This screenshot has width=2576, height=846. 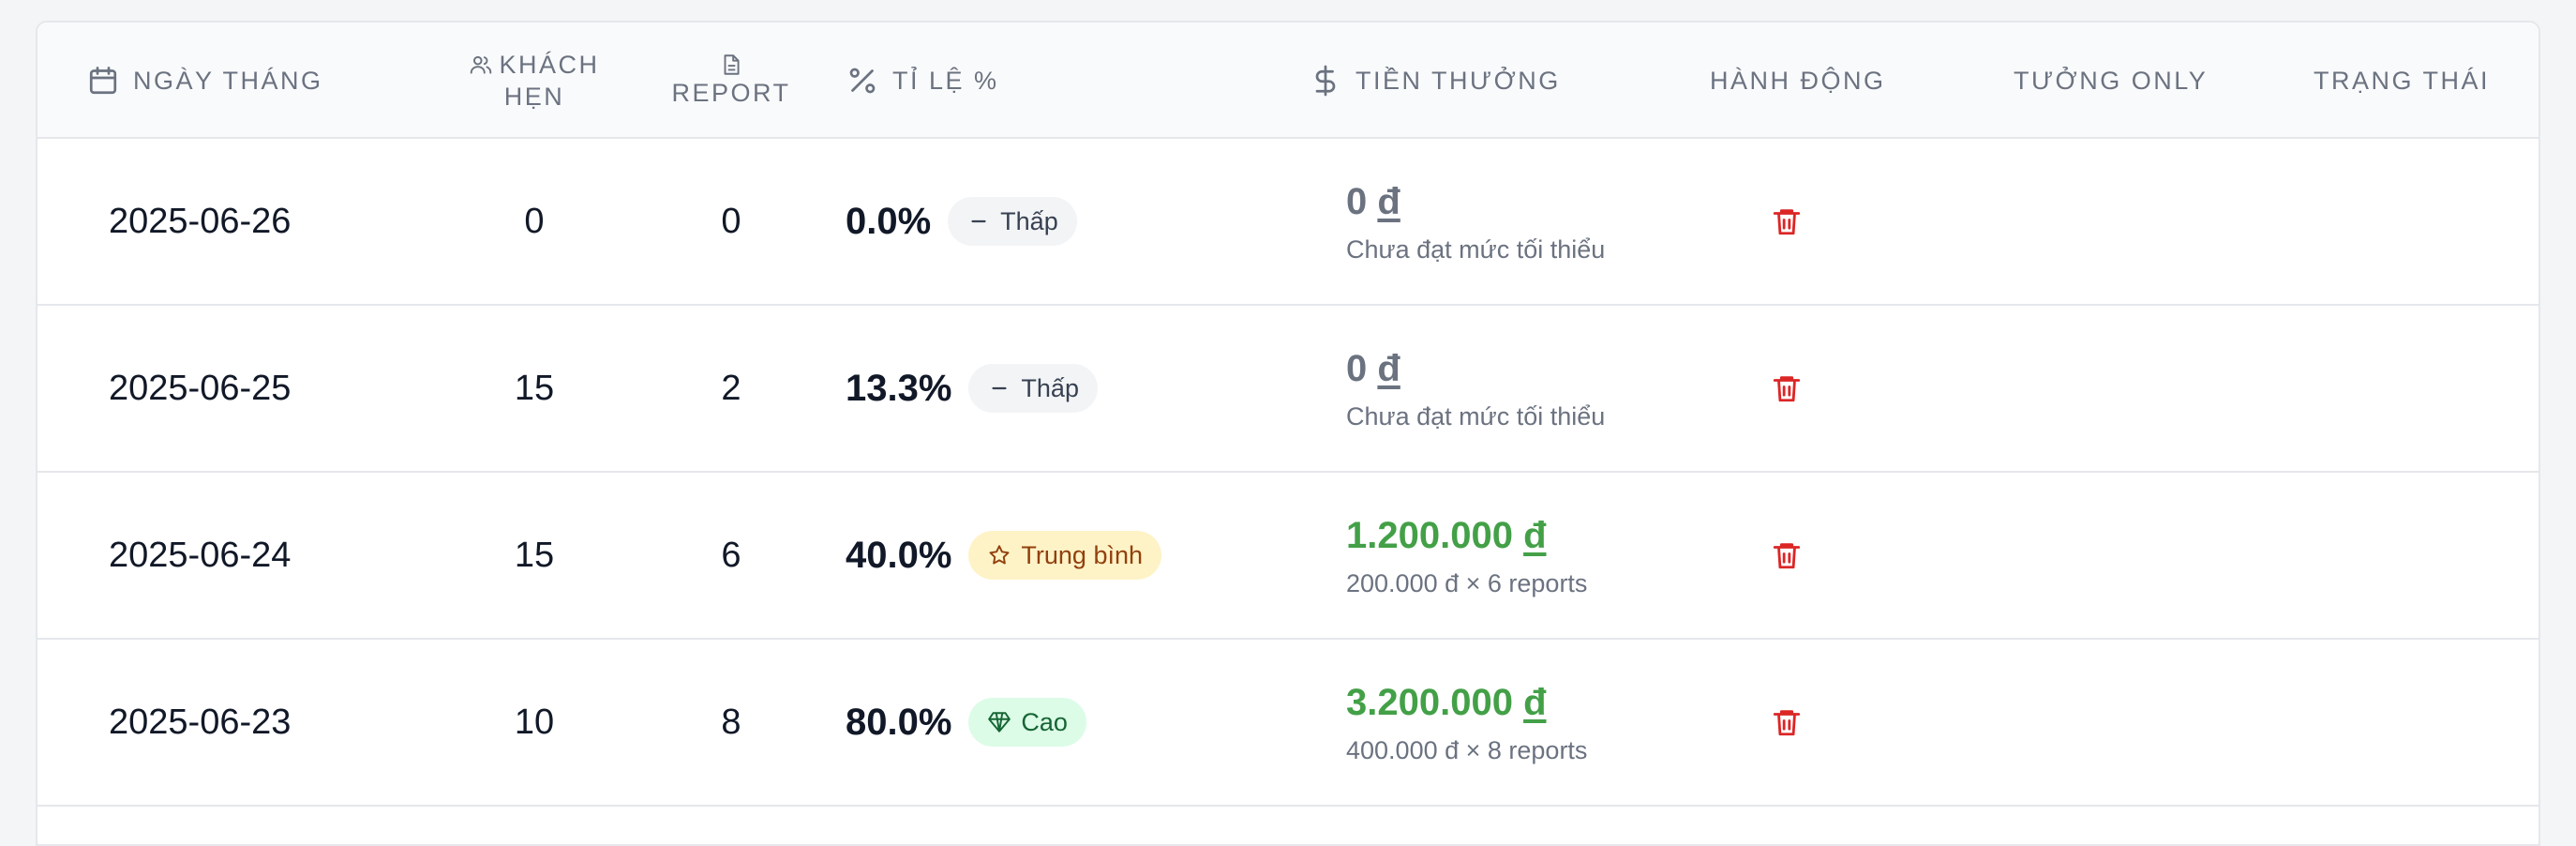 I want to click on document-icon, so click(x=731, y=65).